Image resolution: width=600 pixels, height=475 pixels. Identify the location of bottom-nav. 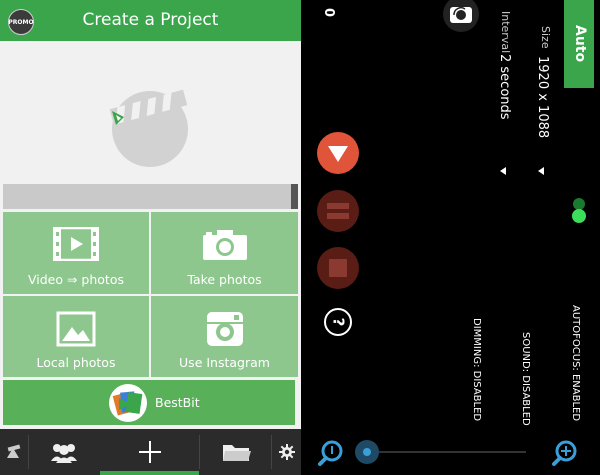
(150, 452).